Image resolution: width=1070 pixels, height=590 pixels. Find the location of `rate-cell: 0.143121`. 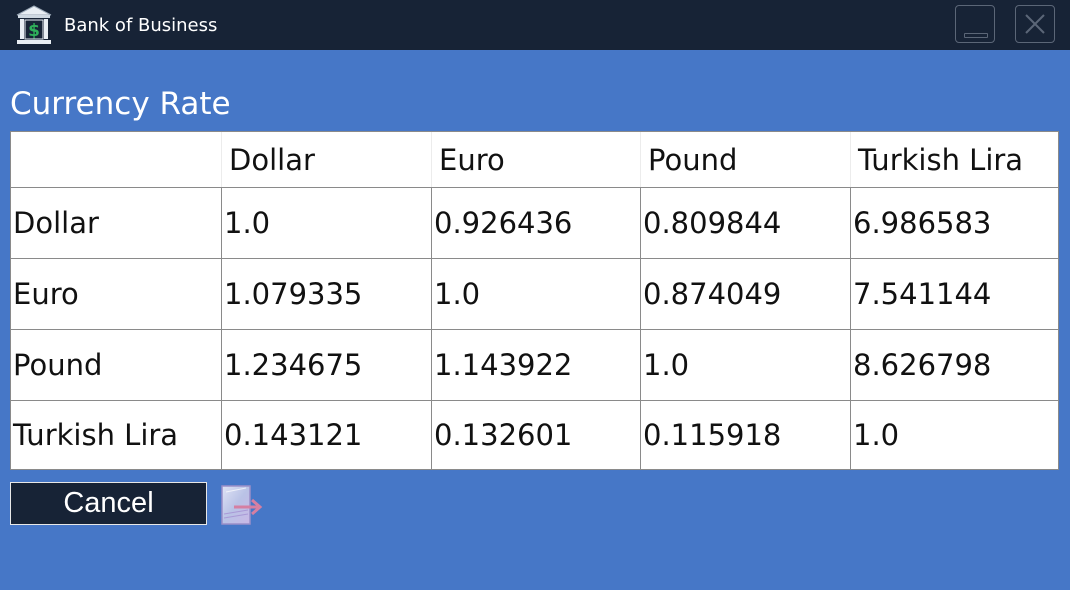

rate-cell: 0.143121 is located at coordinates (326, 434).